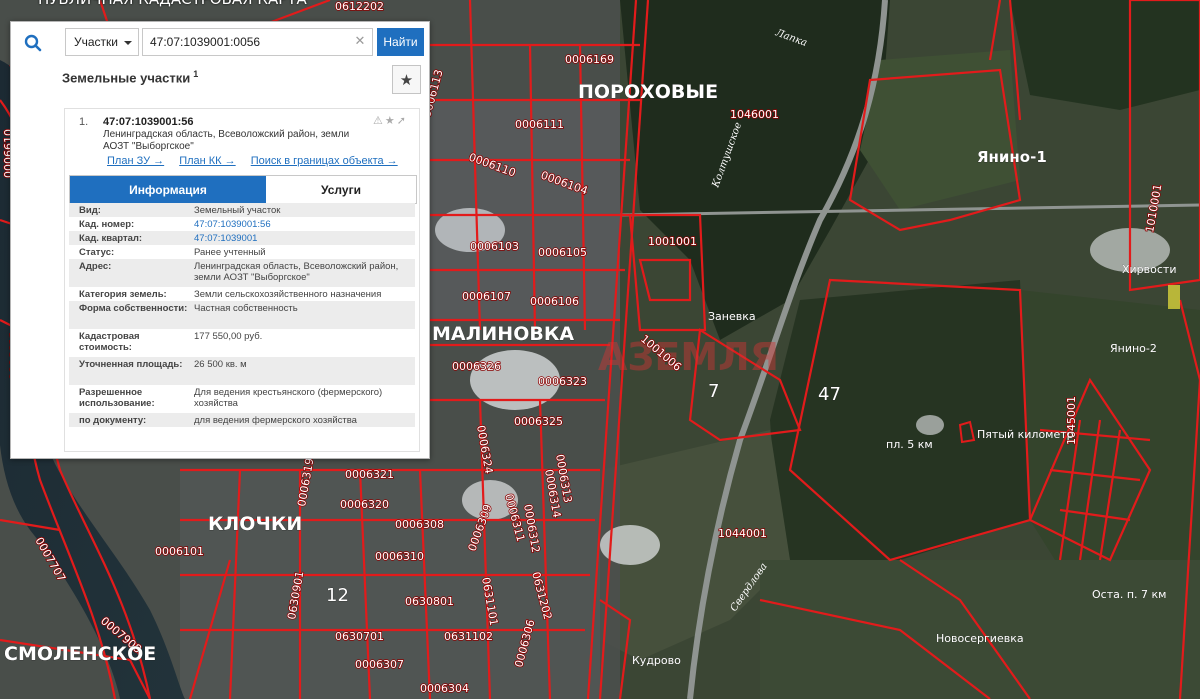 Image resolution: width=1200 pixels, height=699 pixels. Describe the element at coordinates (96, 42) in the screenshot. I see `object-type-label: Участки` at that location.